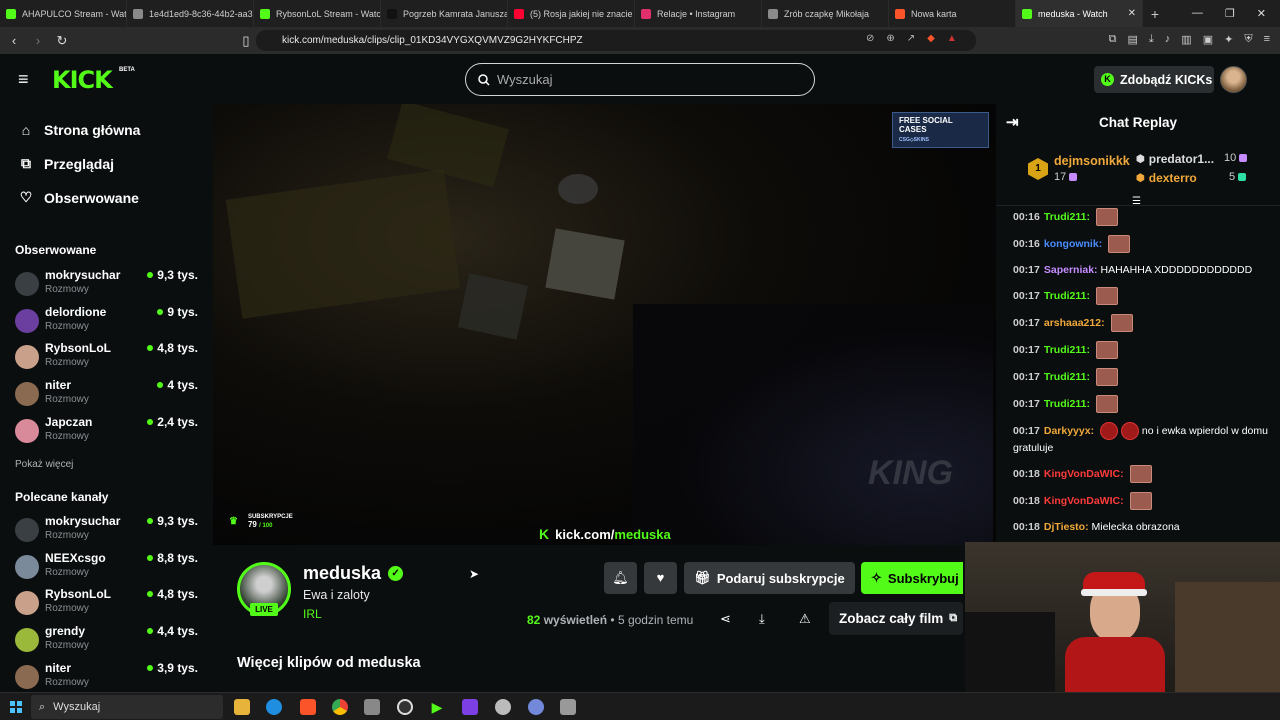  Describe the element at coordinates (1144, 270) in the screenshot. I see `chat-message: 00:17 Saperniak: HAHAHHA XDDDDDDDDDDDD` at that location.